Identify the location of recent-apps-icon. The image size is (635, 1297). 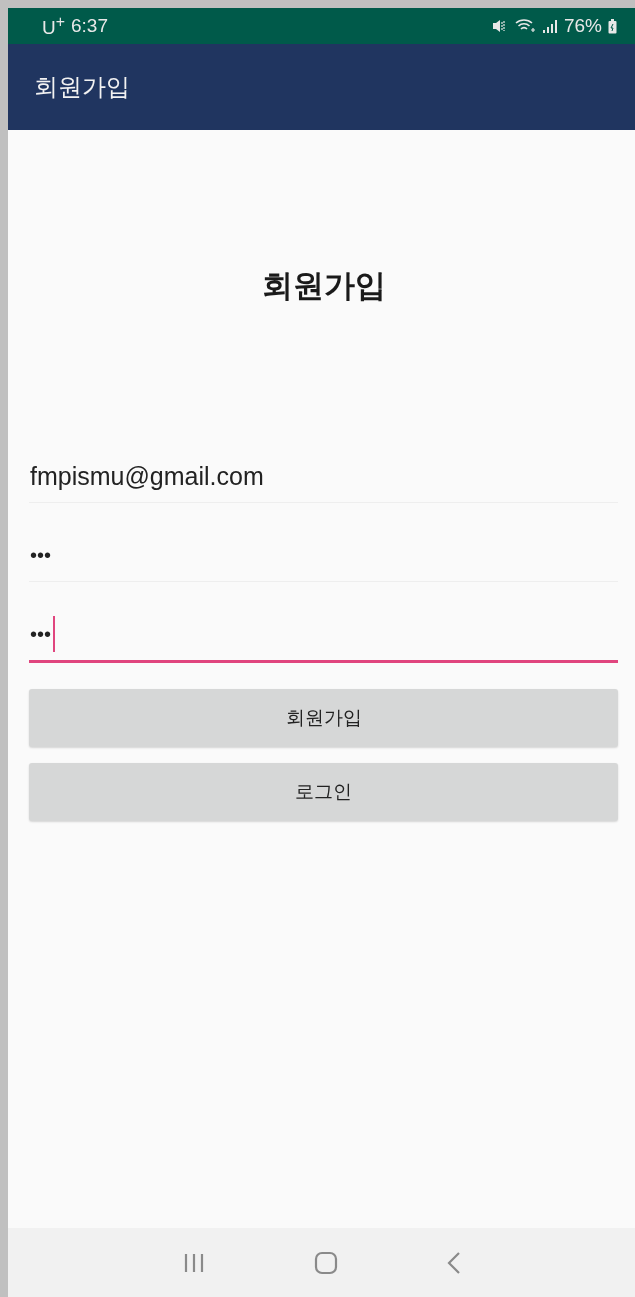
(193, 1262).